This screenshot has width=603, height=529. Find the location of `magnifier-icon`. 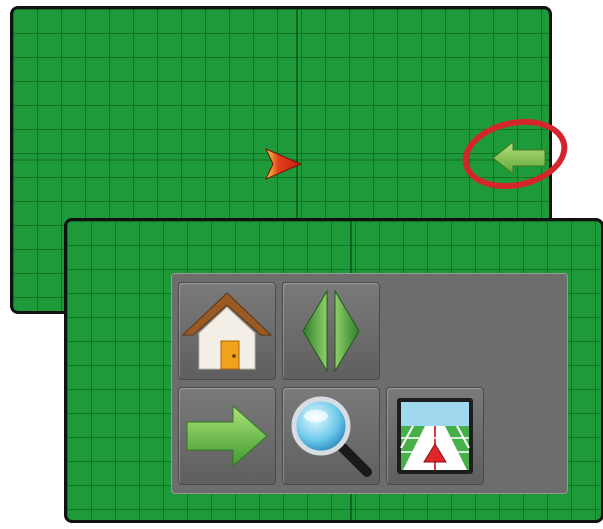

magnifier-icon is located at coordinates (331, 436).